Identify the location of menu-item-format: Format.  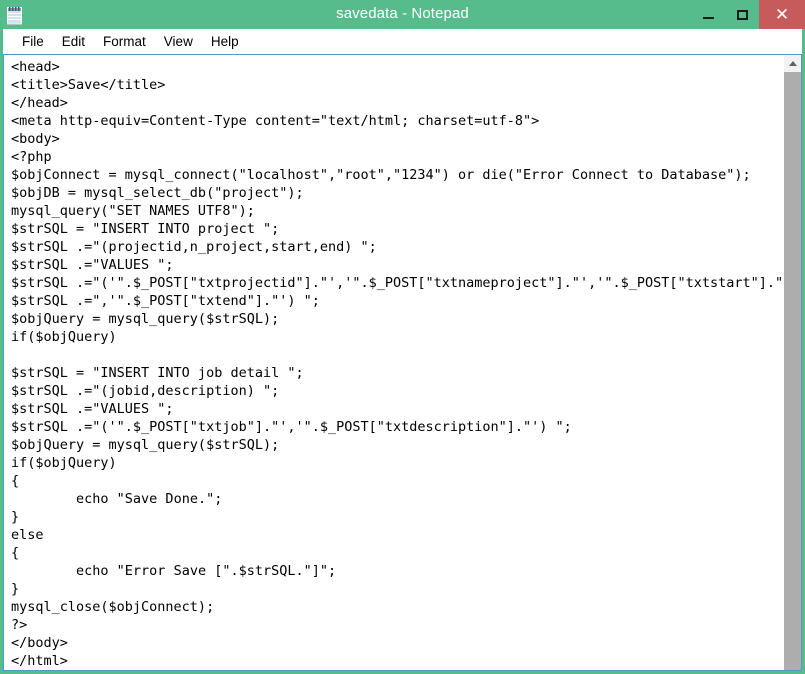
(124, 41).